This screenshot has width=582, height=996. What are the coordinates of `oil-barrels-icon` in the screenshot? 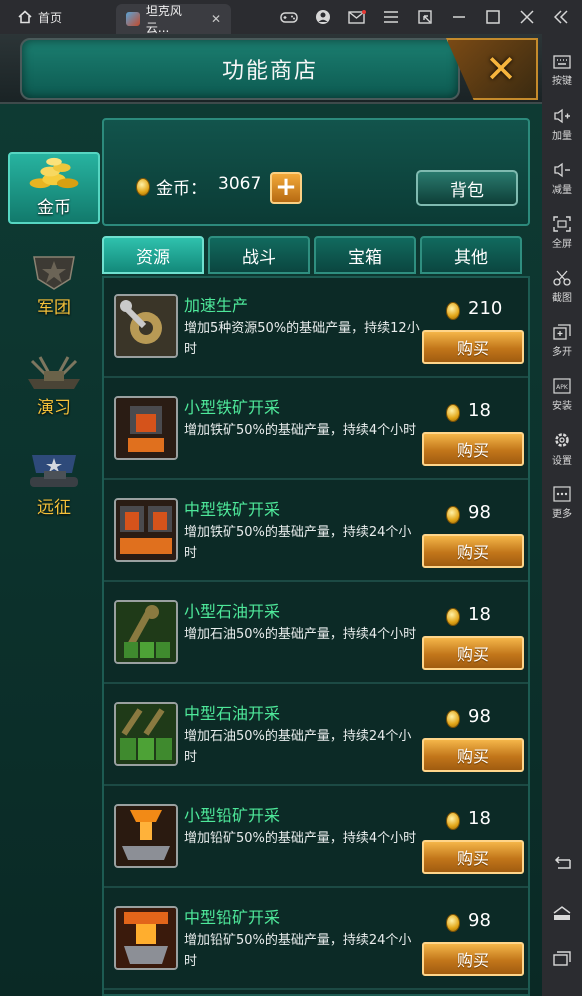 It's located at (146, 734).